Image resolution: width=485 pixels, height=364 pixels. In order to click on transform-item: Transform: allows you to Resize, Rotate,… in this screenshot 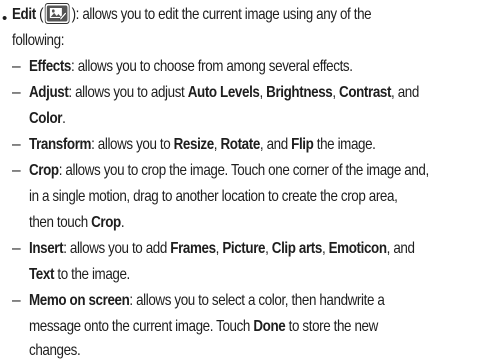, I will do `click(202, 144)`.